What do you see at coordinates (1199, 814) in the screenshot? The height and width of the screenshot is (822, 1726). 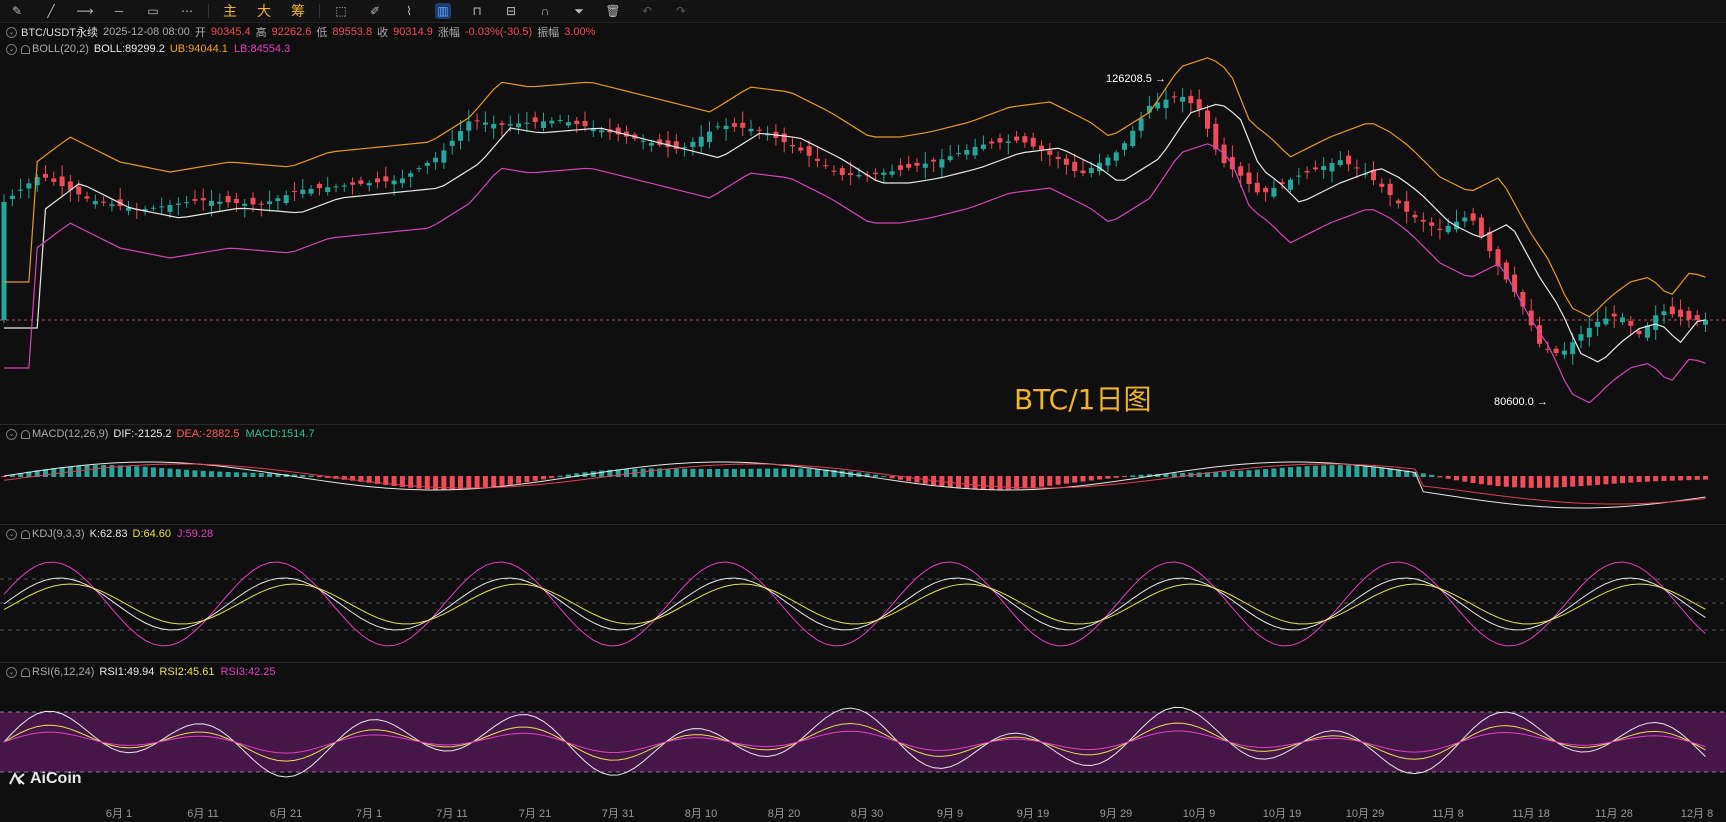 I see `x-axis-label: 10月 9` at bounding box center [1199, 814].